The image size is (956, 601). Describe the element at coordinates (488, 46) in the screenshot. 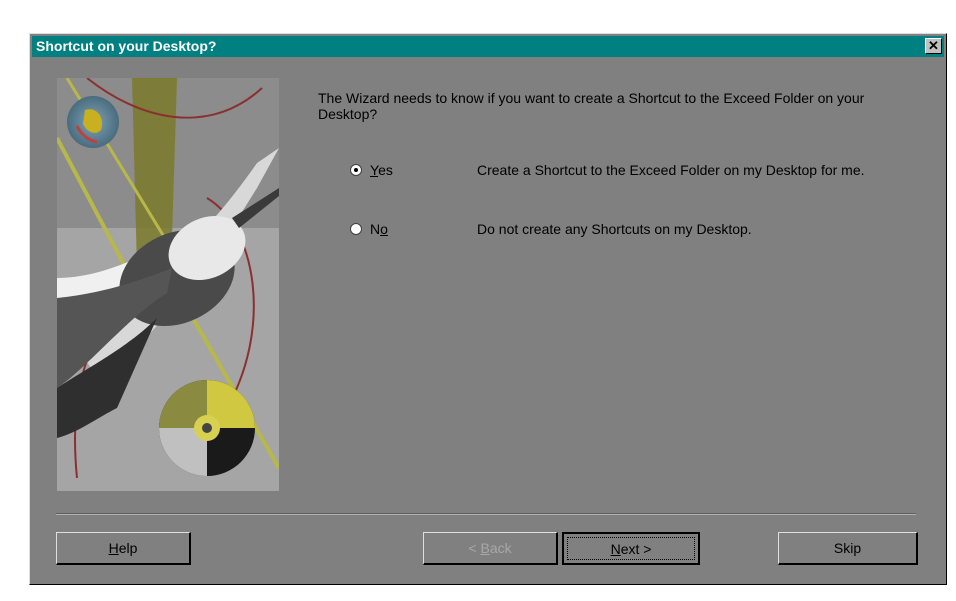

I see `title-bar: Shortcut on your Desktop? ✕` at that location.